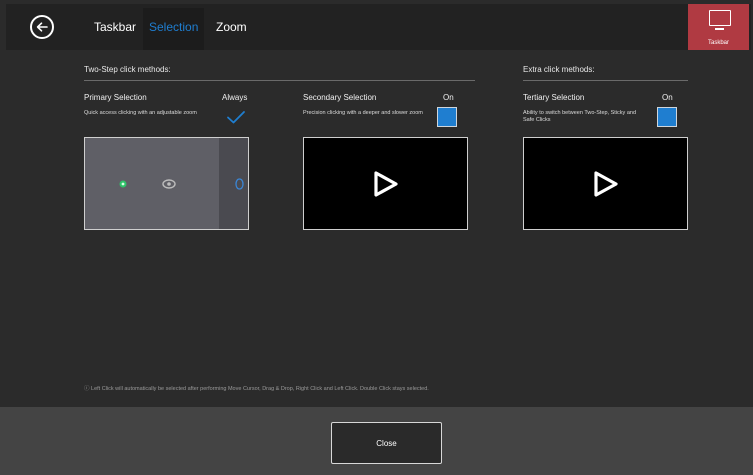  What do you see at coordinates (115, 97) in the screenshot?
I see `primary-selection-title: Primary Selection` at bounding box center [115, 97].